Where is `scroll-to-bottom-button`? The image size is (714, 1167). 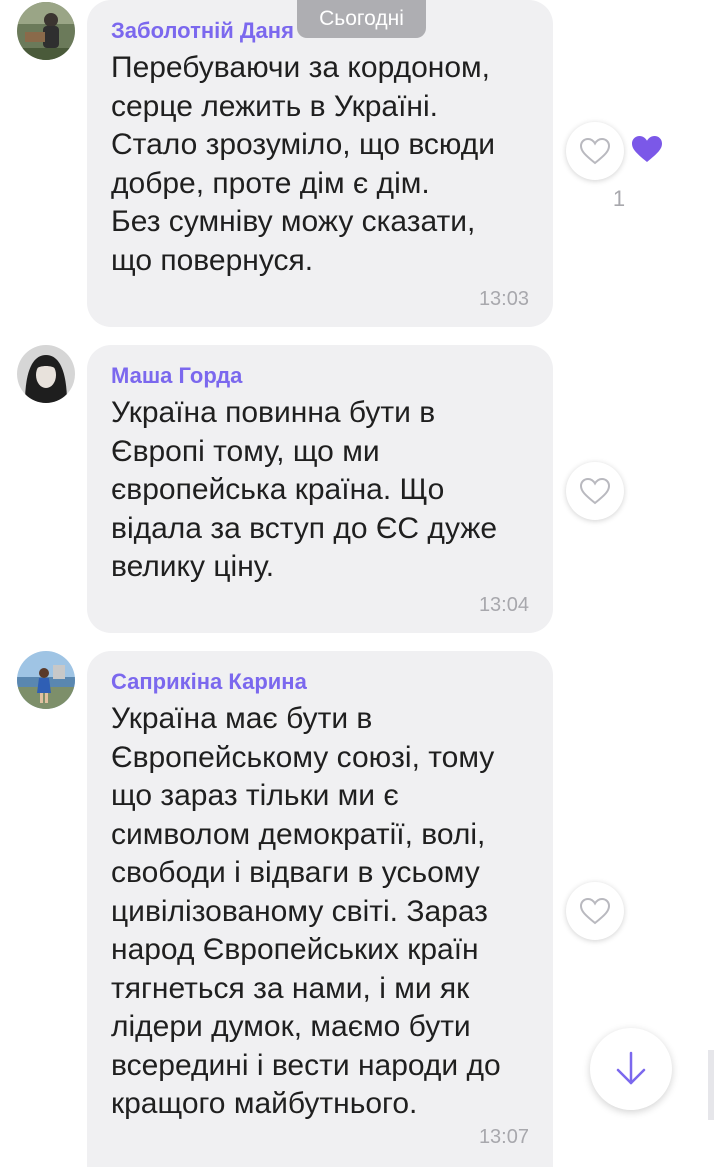
scroll-to-bottom-button is located at coordinates (631, 1069).